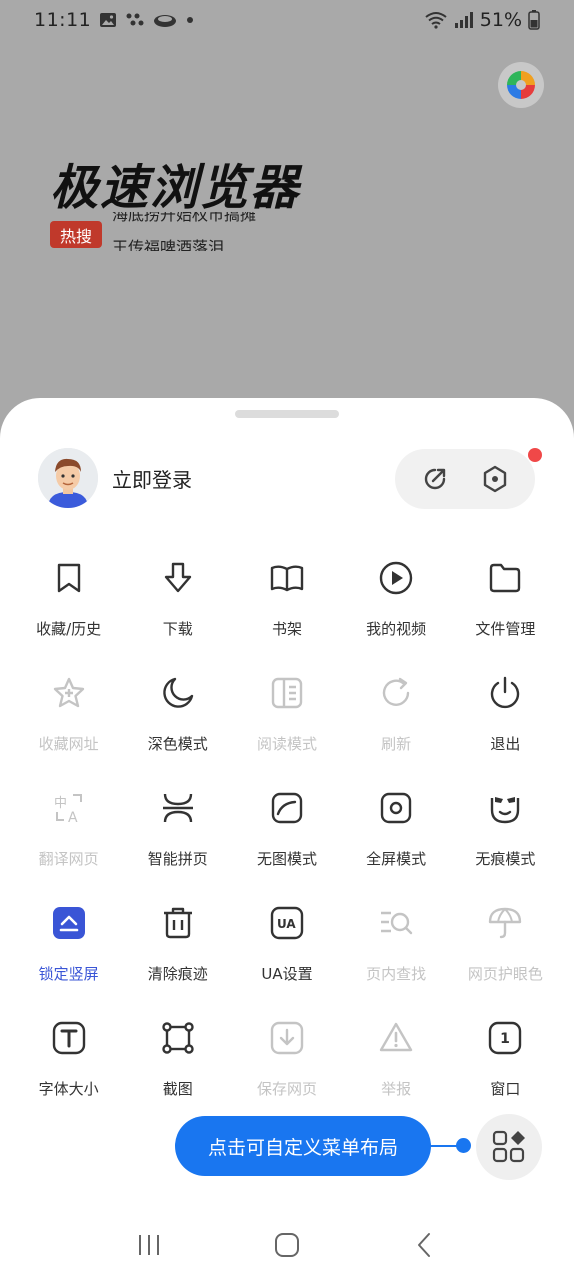  I want to click on folder-icon, so click(505, 578).